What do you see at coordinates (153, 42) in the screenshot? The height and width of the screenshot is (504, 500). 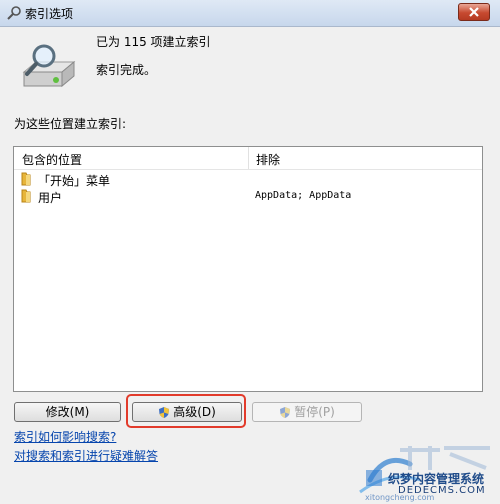 I see `indexed-count-text: 已为 115 项建立索引` at bounding box center [153, 42].